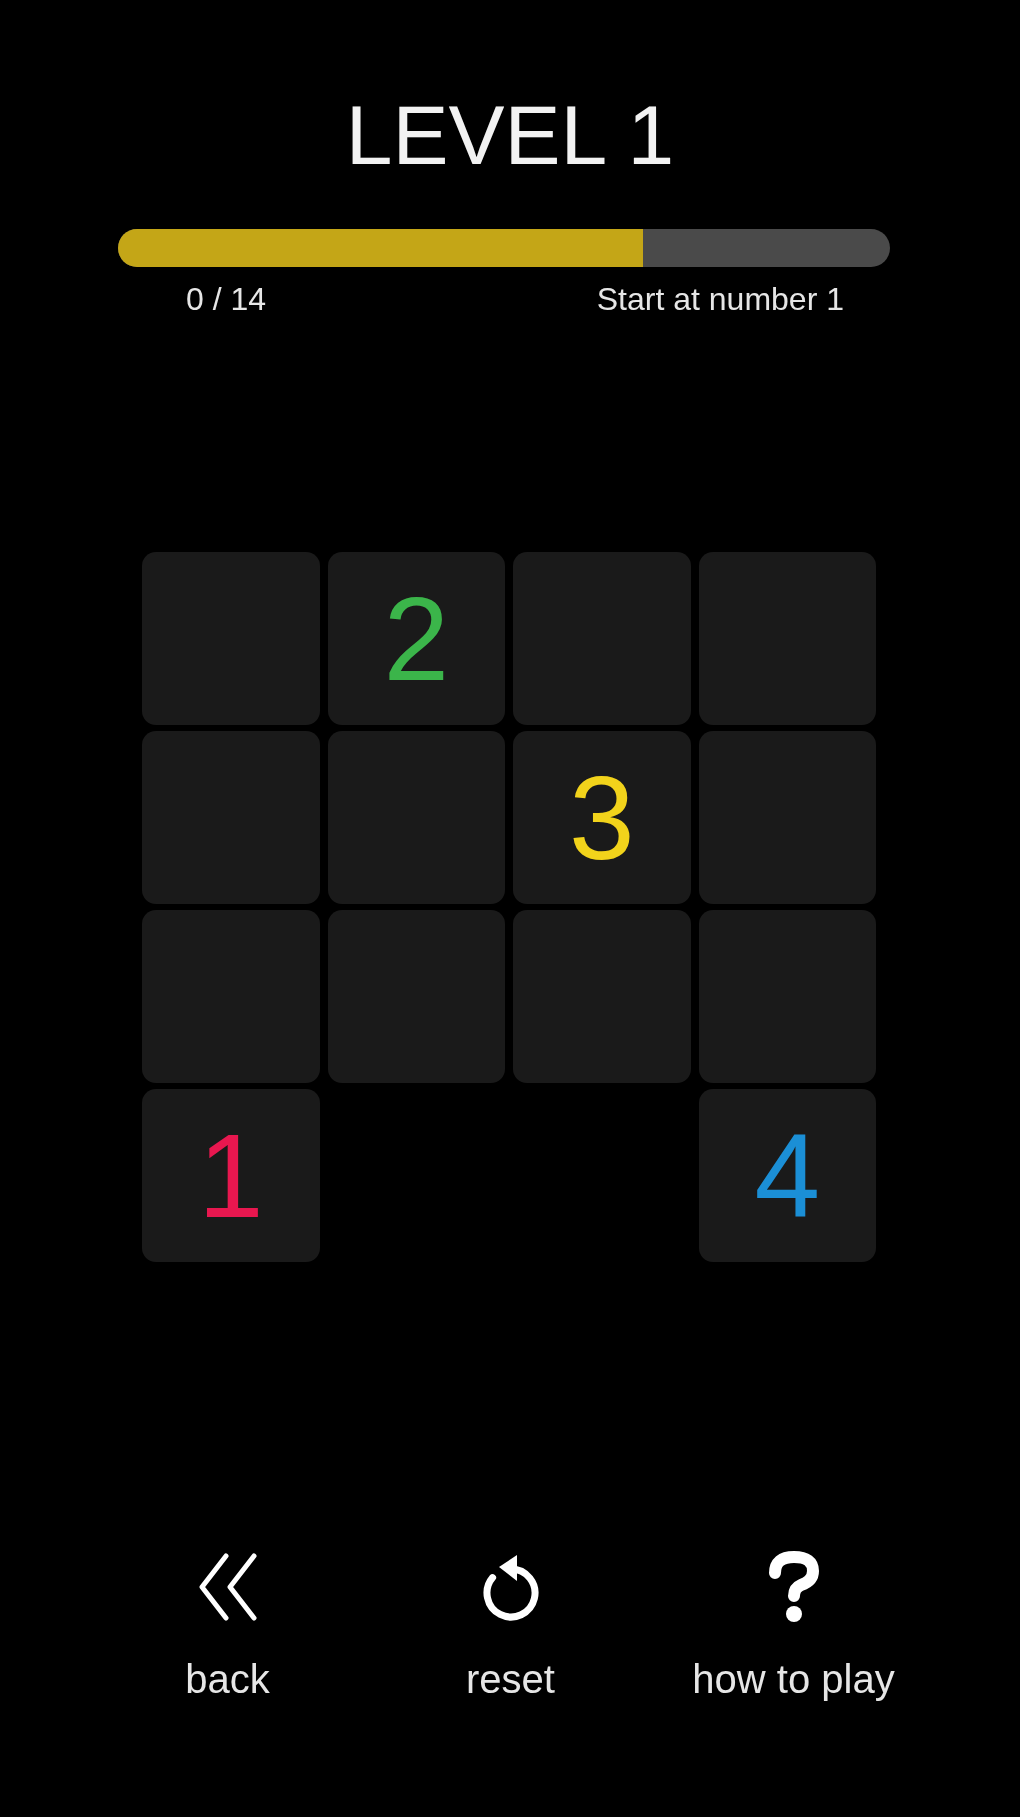 The width and height of the screenshot is (1020, 1817). What do you see at coordinates (793, 1626) in the screenshot?
I see `help-button: how to play` at bounding box center [793, 1626].